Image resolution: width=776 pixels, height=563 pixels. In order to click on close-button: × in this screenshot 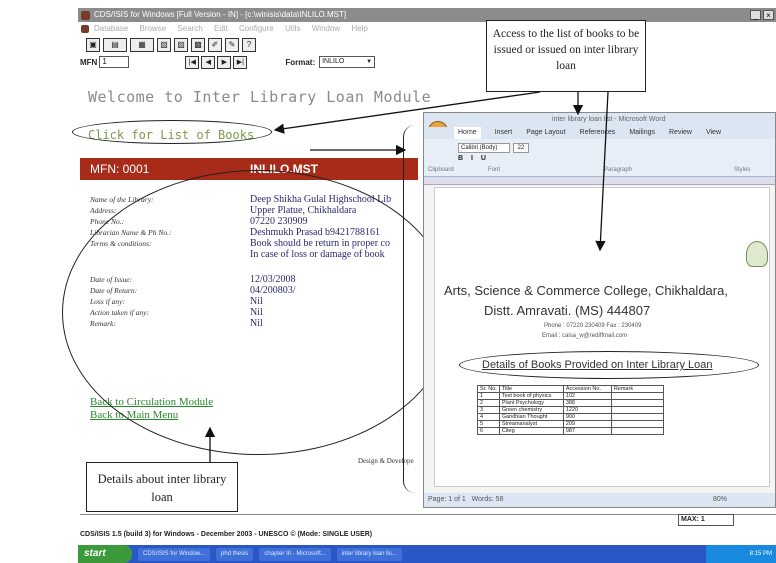, I will do `click(768, 15)`.